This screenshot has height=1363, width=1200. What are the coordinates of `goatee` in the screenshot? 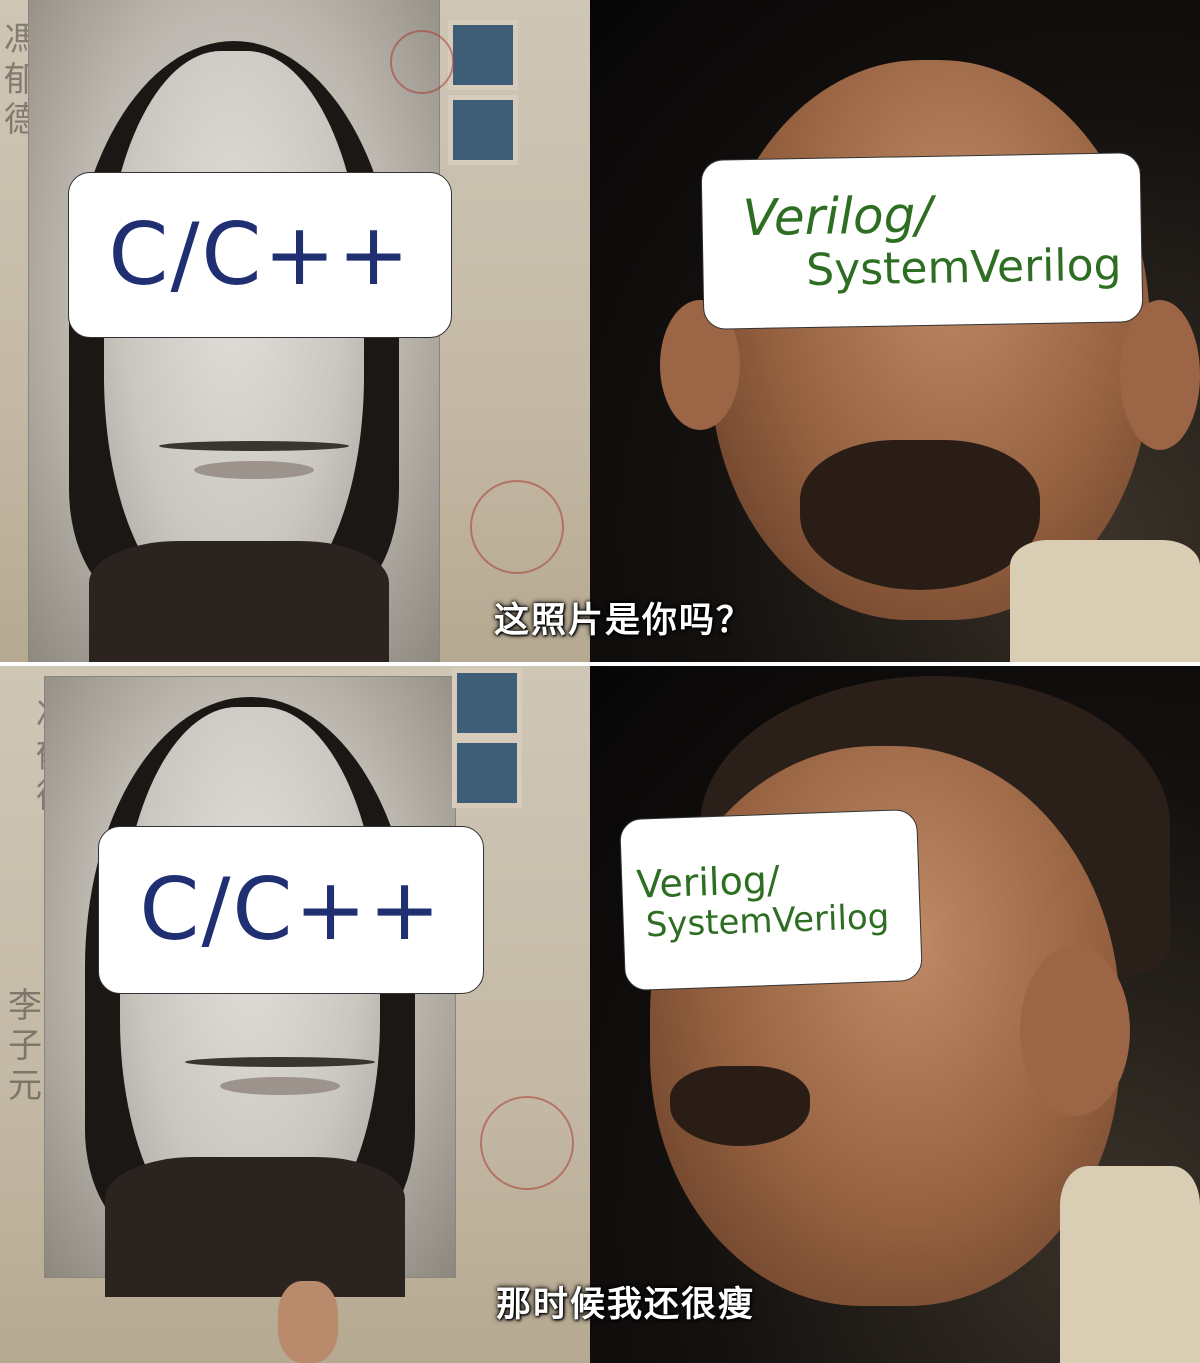 It's located at (920, 515).